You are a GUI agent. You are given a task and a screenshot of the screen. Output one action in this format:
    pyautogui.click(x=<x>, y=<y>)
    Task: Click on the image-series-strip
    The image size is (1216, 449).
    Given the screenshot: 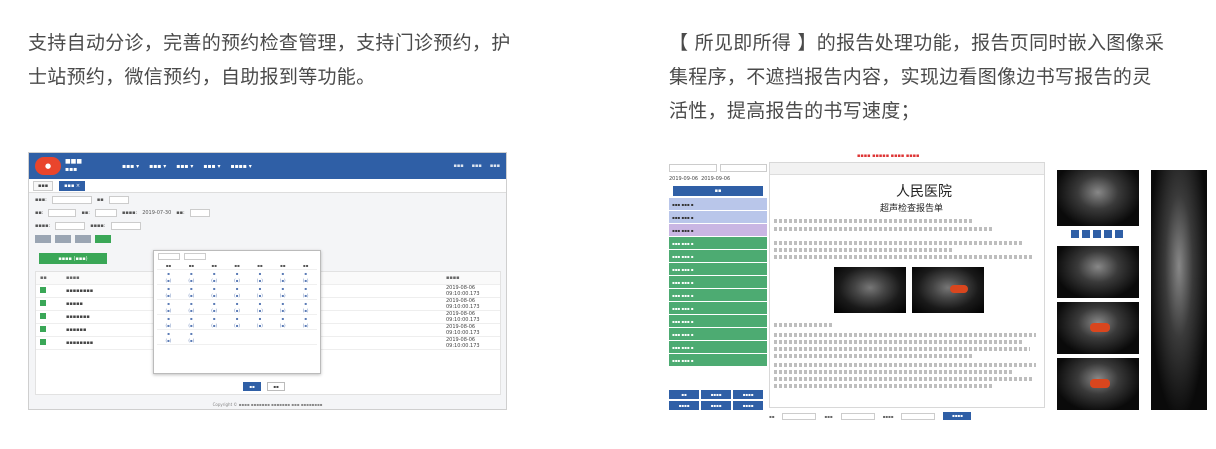 What is the action you would take?
    pyautogui.click(x=1179, y=290)
    